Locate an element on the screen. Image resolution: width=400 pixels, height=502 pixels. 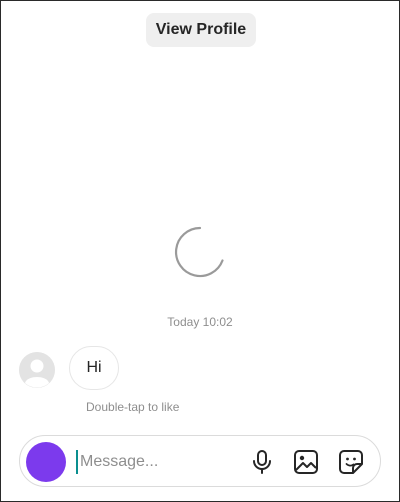
contact-avatar is located at coordinates (37, 370).